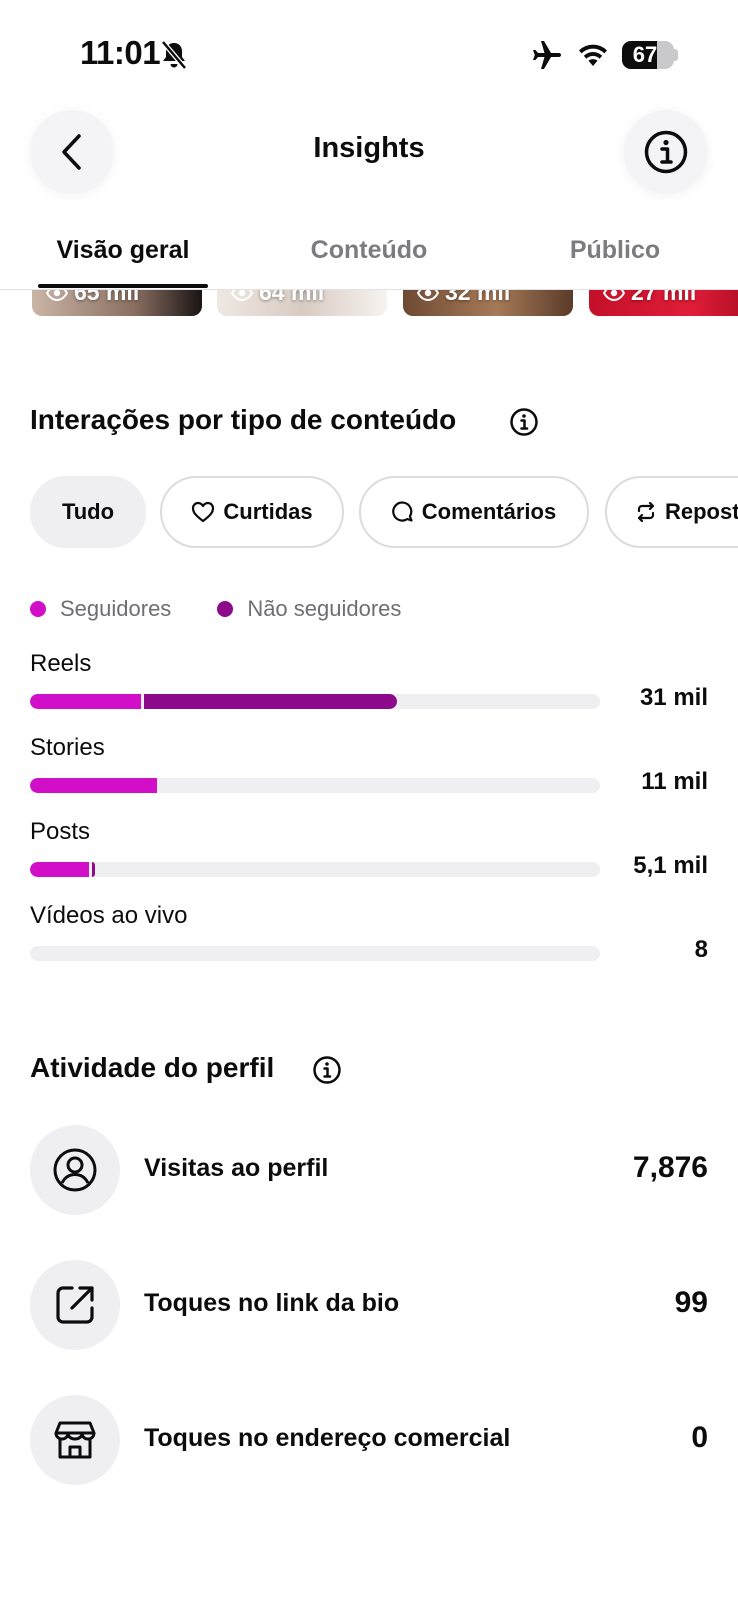 This screenshot has height=1600, width=738. Describe the element at coordinates (109, 915) in the screenshot. I see `bar-label: Vídeos ao vivo` at that location.